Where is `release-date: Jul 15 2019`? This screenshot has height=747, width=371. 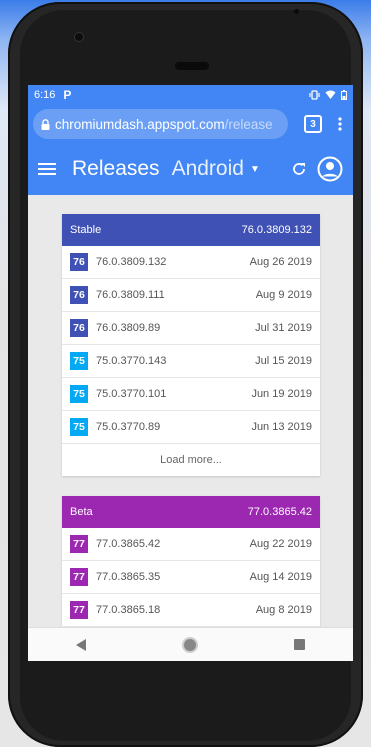
release-date: Jul 15 2019 is located at coordinates (283, 361).